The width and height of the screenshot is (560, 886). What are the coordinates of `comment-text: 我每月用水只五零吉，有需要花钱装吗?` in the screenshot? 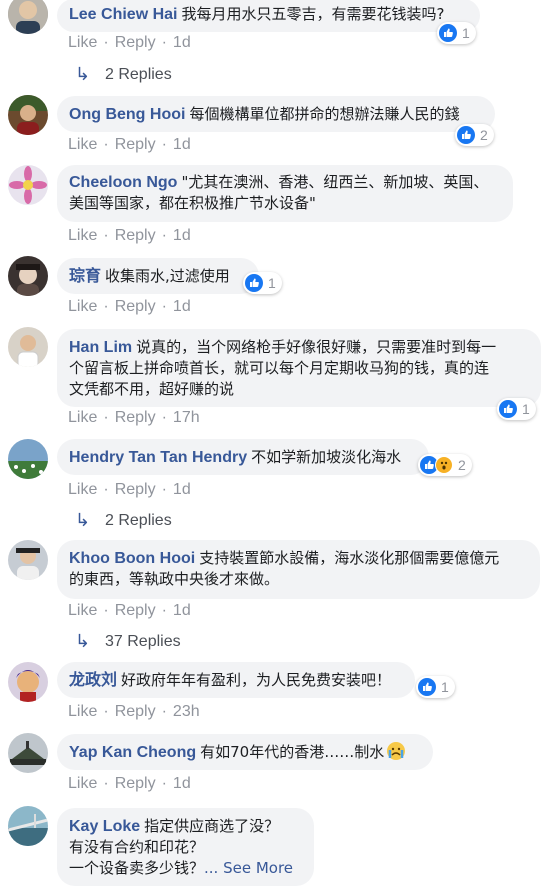 It's located at (313, 14).